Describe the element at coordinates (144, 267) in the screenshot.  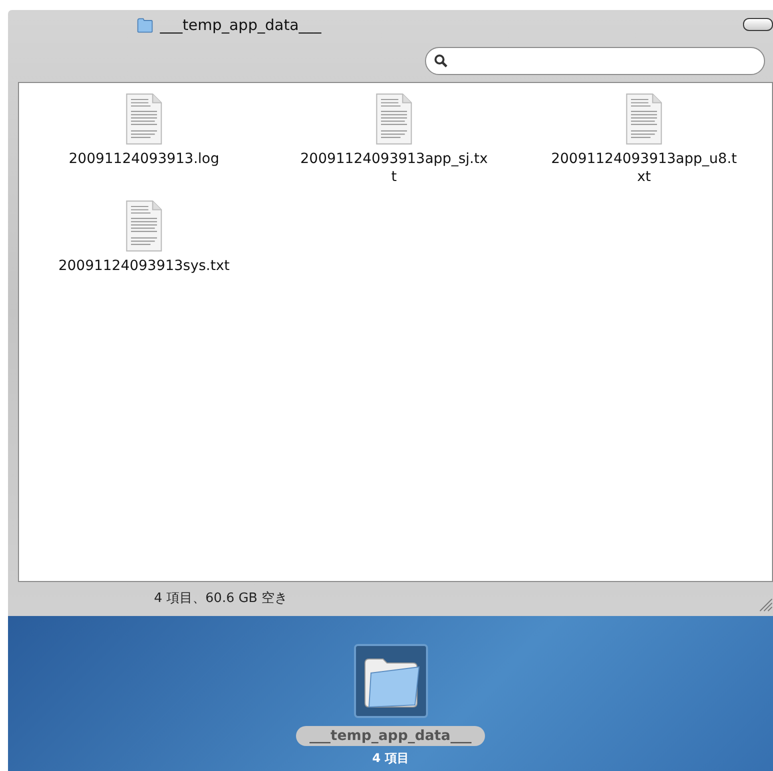
I see `file-name: 20091124093913sys.txt` at that location.